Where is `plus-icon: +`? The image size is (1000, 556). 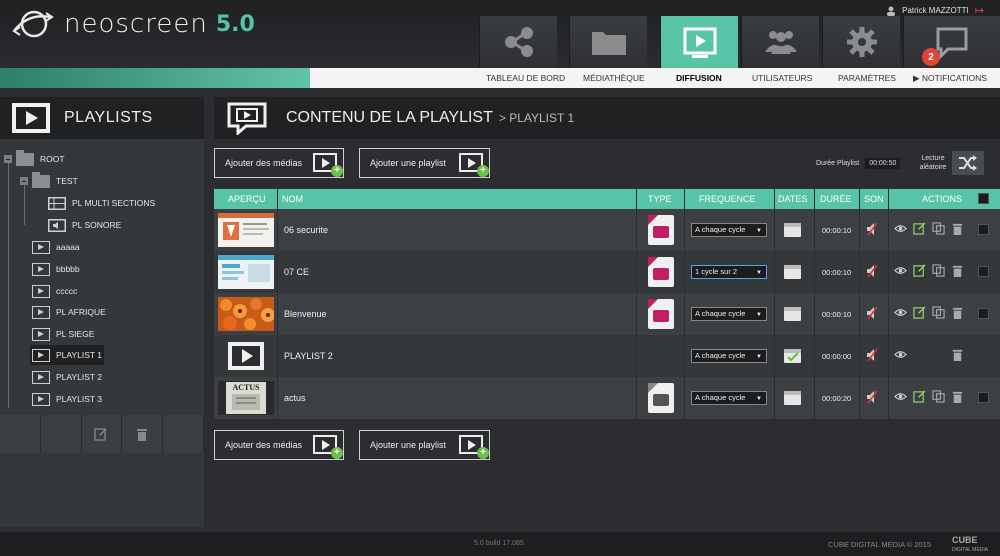
plus-icon: + is located at coordinates (483, 453).